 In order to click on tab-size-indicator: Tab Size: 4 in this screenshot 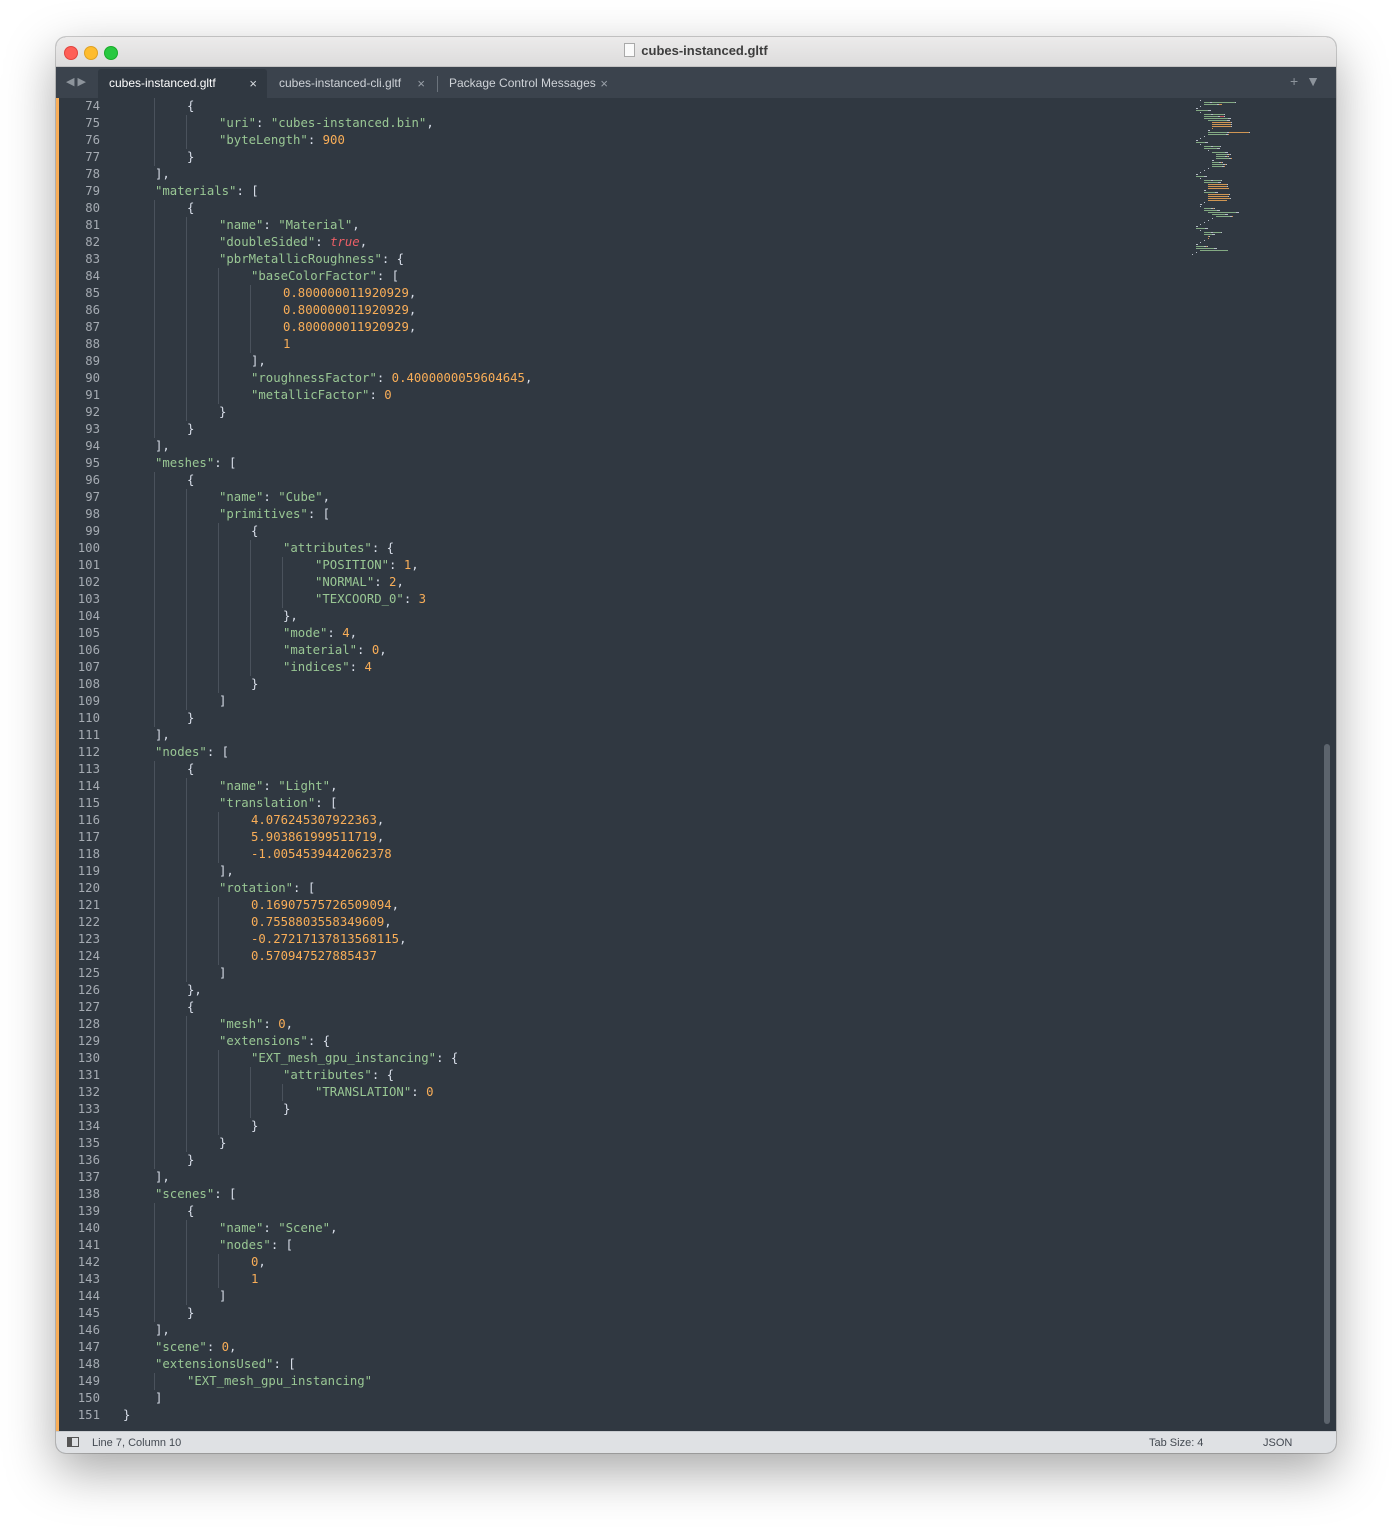, I will do `click(1176, 1442)`.